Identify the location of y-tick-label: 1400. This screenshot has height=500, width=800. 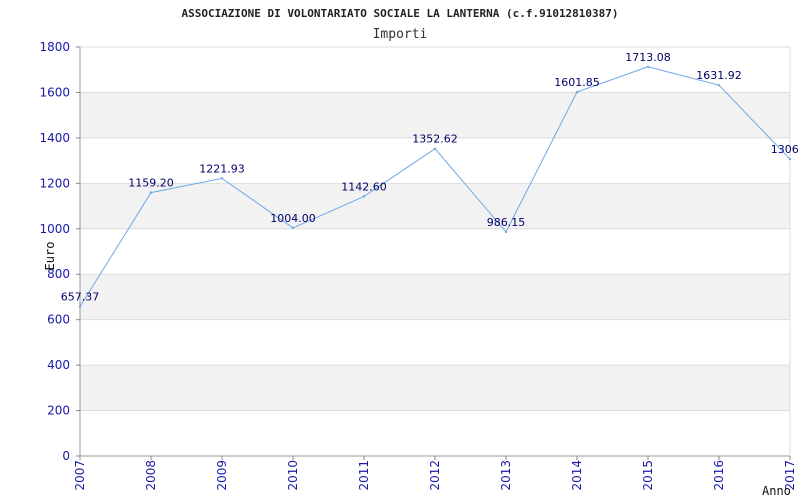
(54, 138).